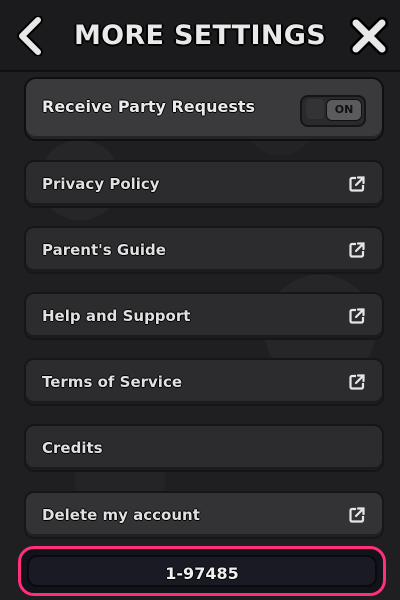 This screenshot has width=400, height=600. I want to click on menu-item-delete-account: Delete my account, so click(204, 515).